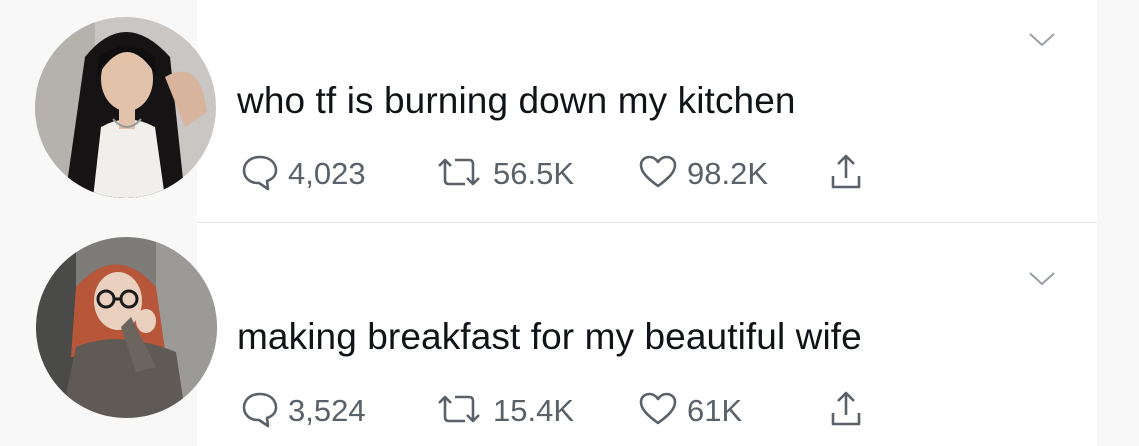 The image size is (1139, 446). What do you see at coordinates (534, 410) in the screenshot?
I see `retweet-count: 15.4K` at bounding box center [534, 410].